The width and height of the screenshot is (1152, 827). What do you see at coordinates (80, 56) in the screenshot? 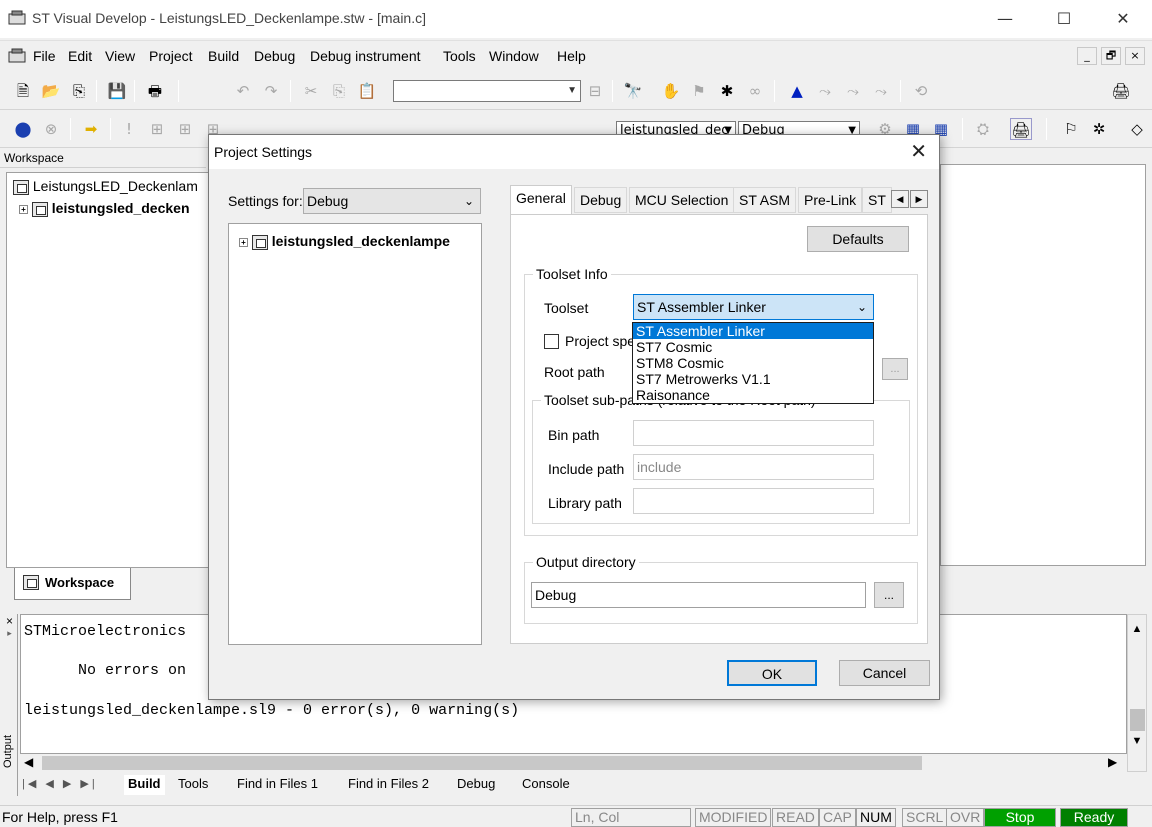
I see `menu-edit: Edit` at bounding box center [80, 56].